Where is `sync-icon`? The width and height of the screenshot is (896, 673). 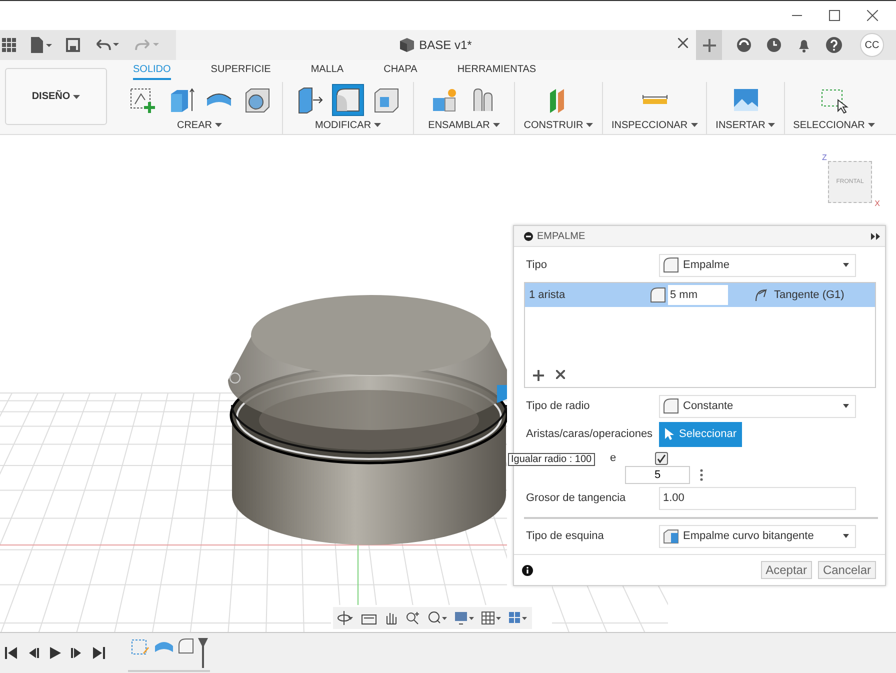
sync-icon is located at coordinates (744, 45).